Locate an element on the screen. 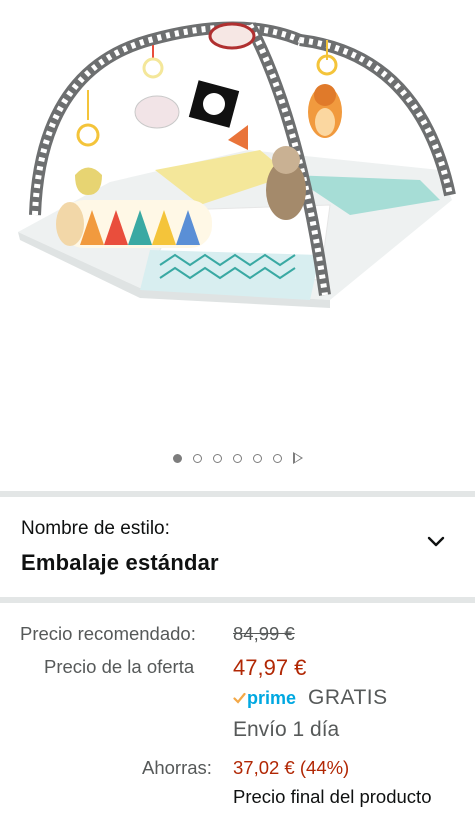  savings-label: Ahorras: is located at coordinates (177, 767).